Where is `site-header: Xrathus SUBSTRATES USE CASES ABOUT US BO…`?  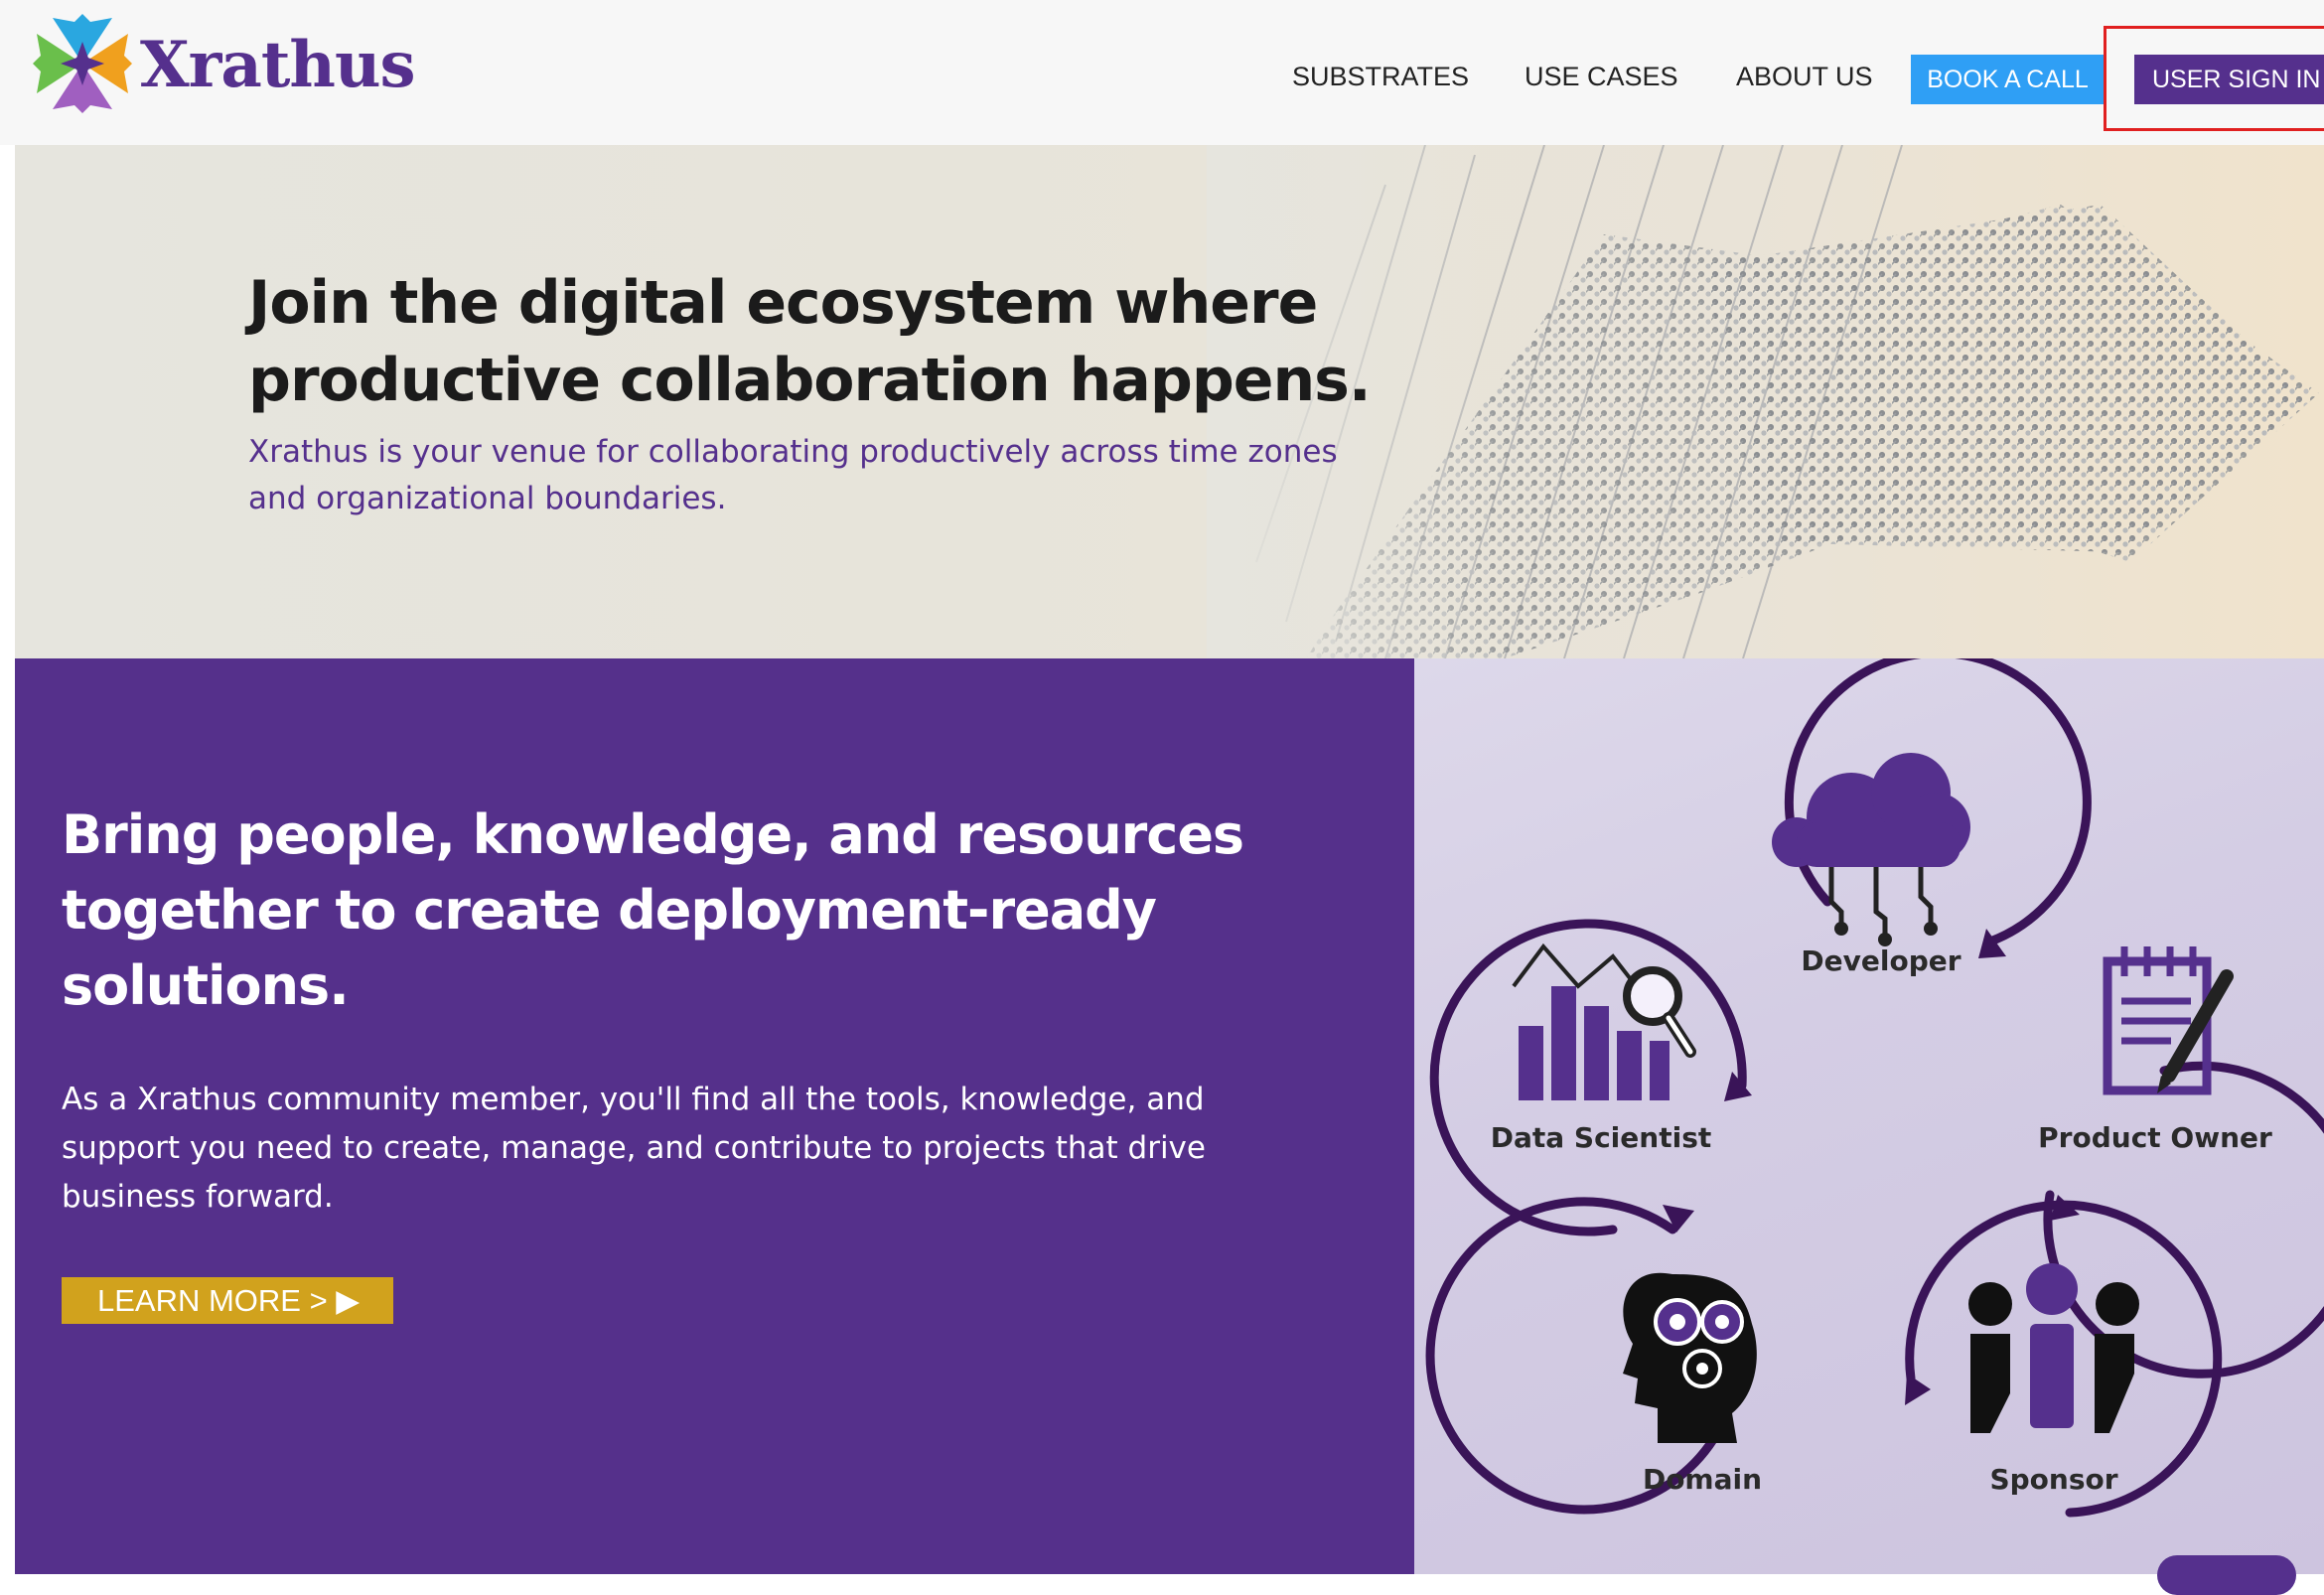
site-header: Xrathus SUBSTRATES USE CASES ABOUT US BO… is located at coordinates (1162, 72).